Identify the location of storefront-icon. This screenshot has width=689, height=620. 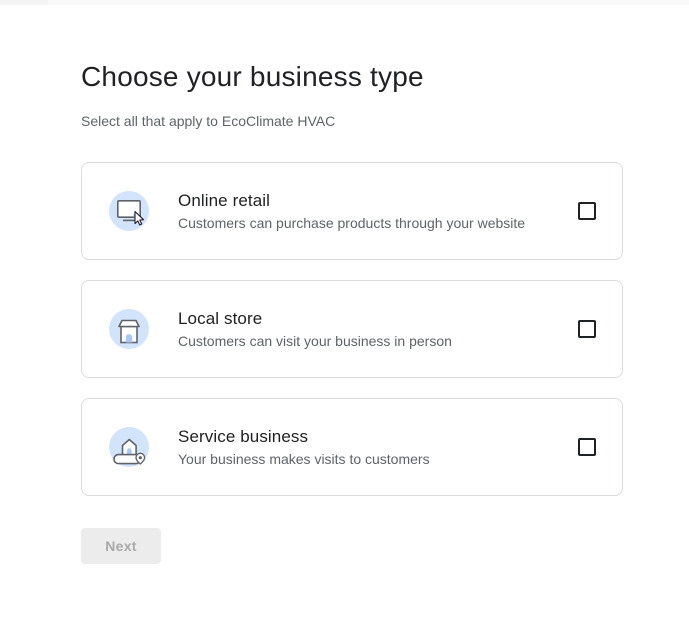
(129, 329).